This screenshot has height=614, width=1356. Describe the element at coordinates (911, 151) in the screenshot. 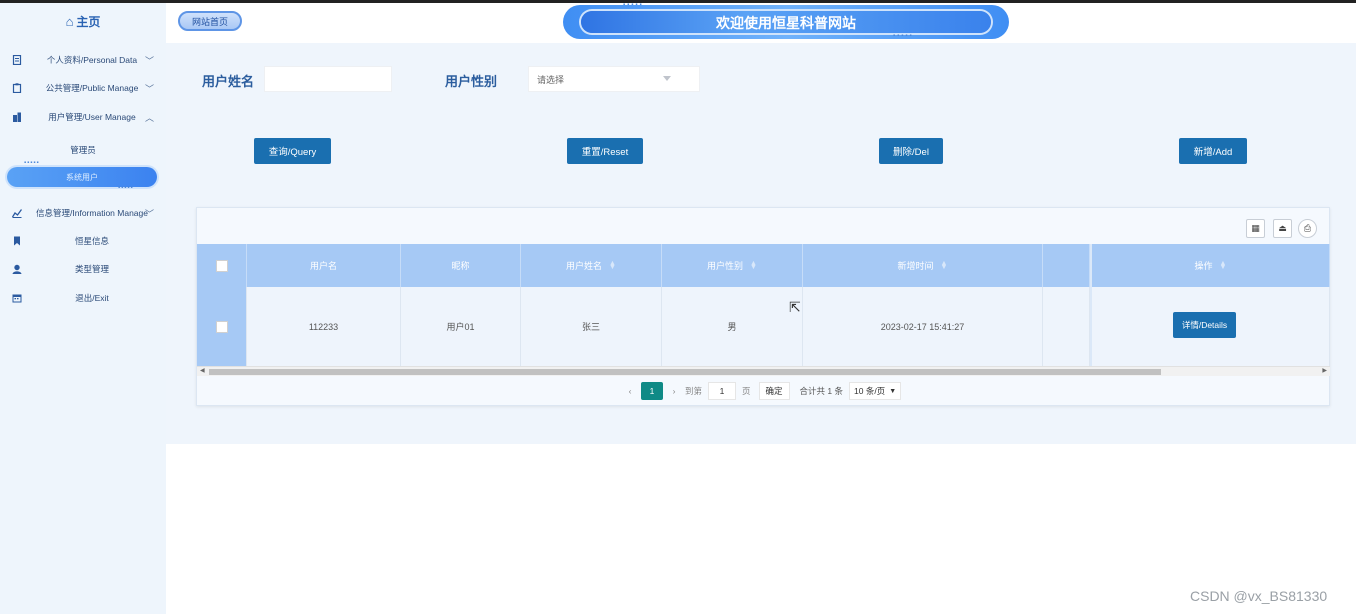

I see `delete-button: 删除/Del` at that location.